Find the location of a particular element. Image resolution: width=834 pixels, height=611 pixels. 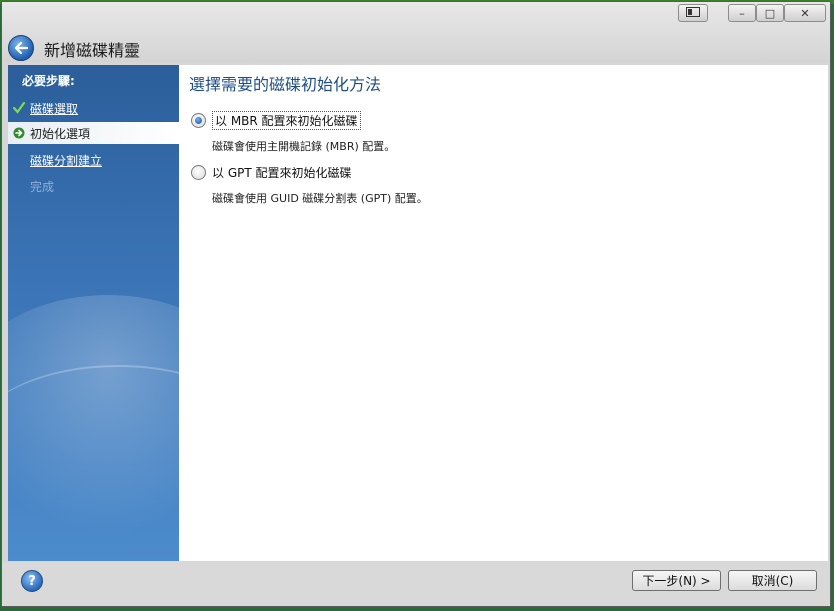

help-button: ? is located at coordinates (32, 581).